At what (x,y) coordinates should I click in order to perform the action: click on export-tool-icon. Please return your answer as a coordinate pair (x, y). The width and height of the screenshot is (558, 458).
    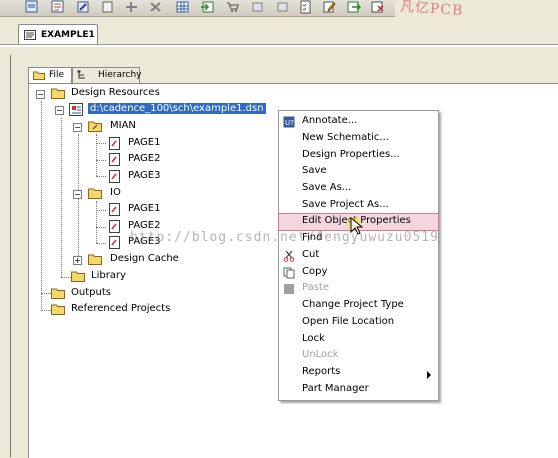
    Looking at the image, I should click on (353, 7).